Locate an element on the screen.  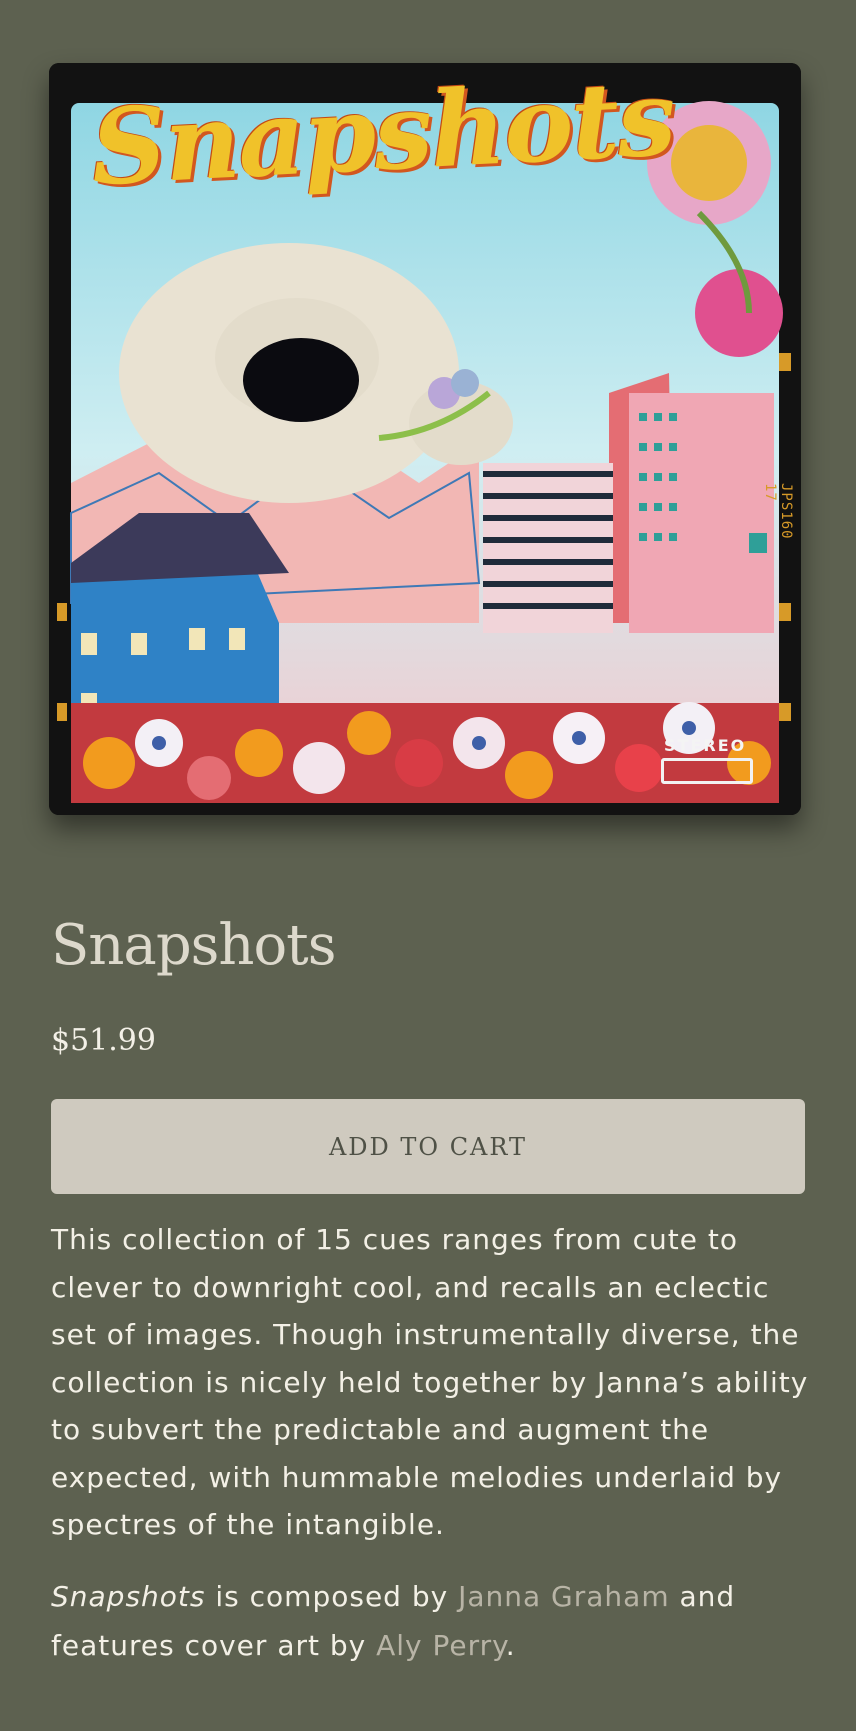
credits-end-punctuation: . is located at coordinates (510, 1645).